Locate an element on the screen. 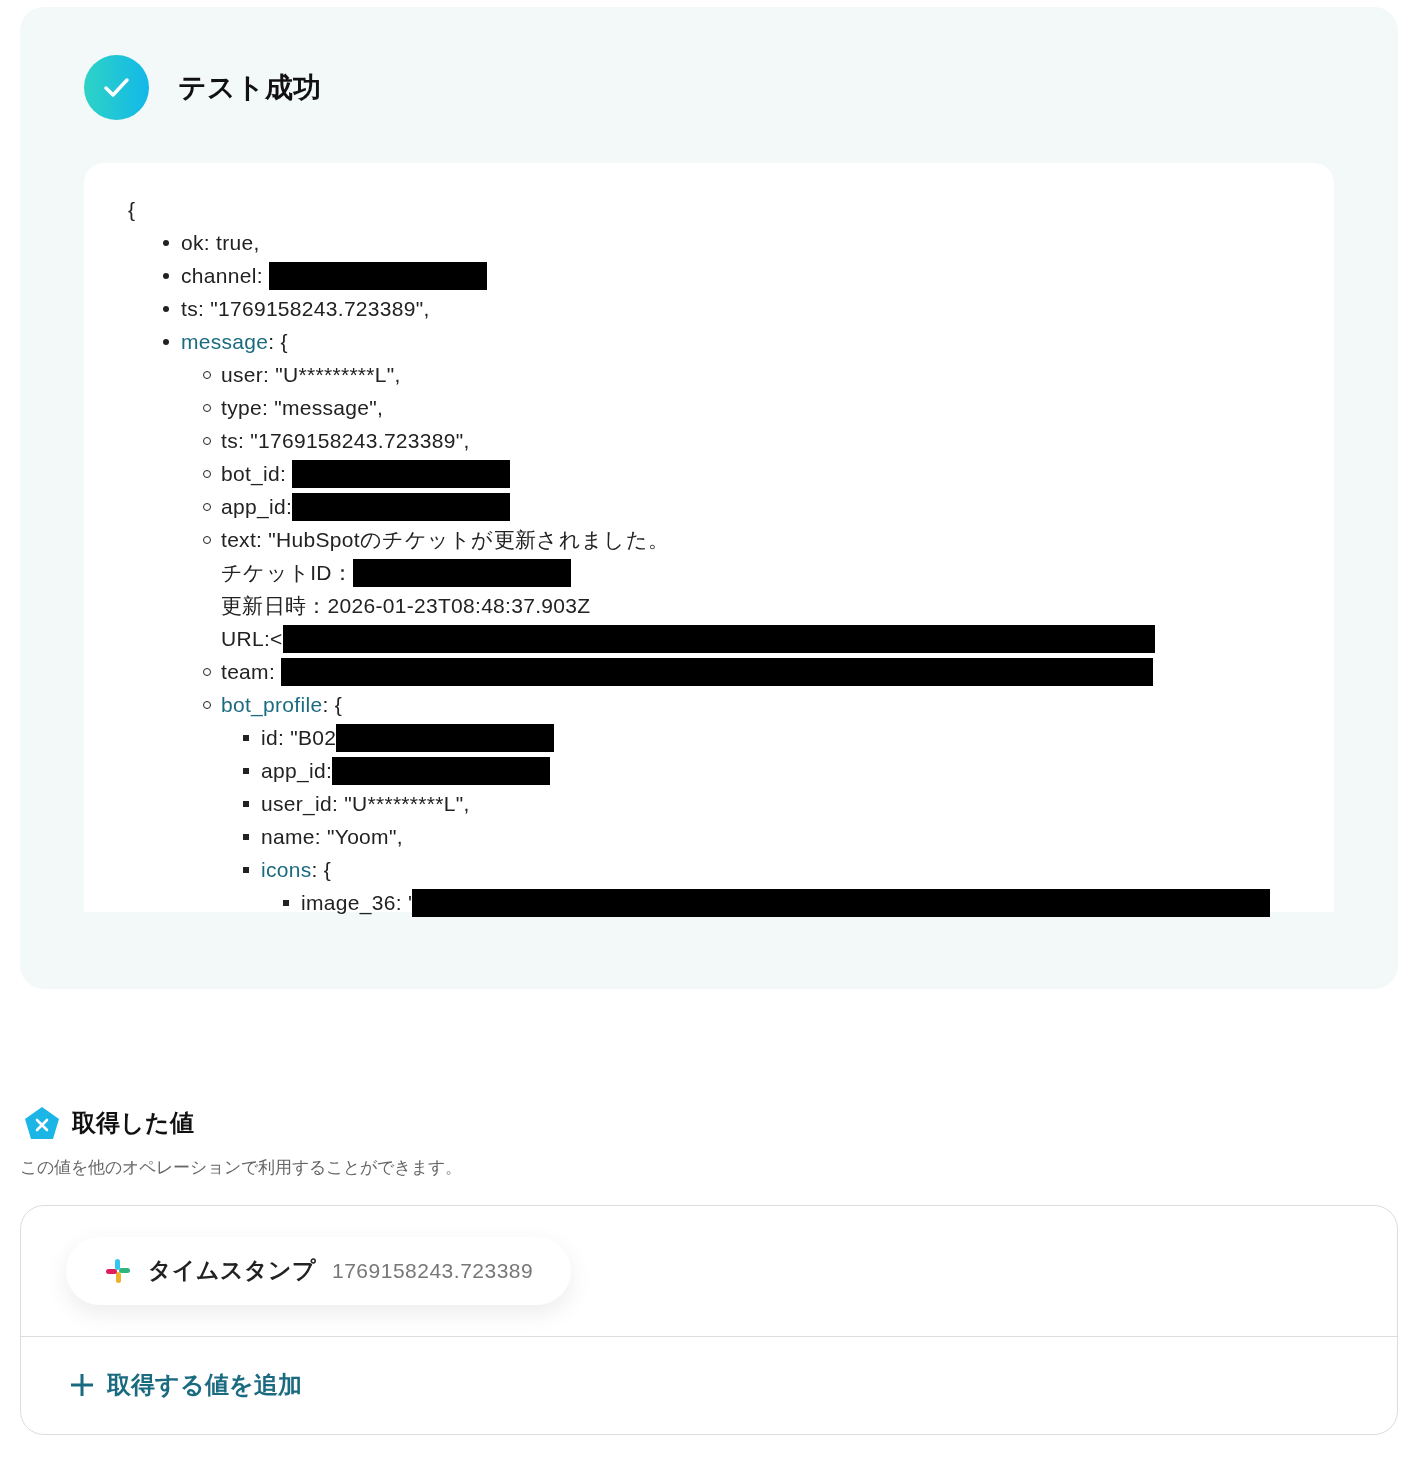  chip-value: 1769158243.723389 is located at coordinates (433, 1270).